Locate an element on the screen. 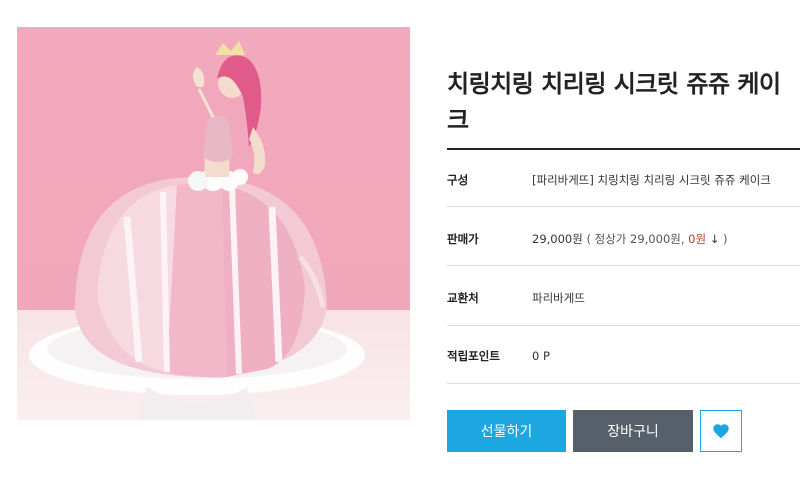 The image size is (800, 484). price-value: 29,000원 is located at coordinates (557, 239).